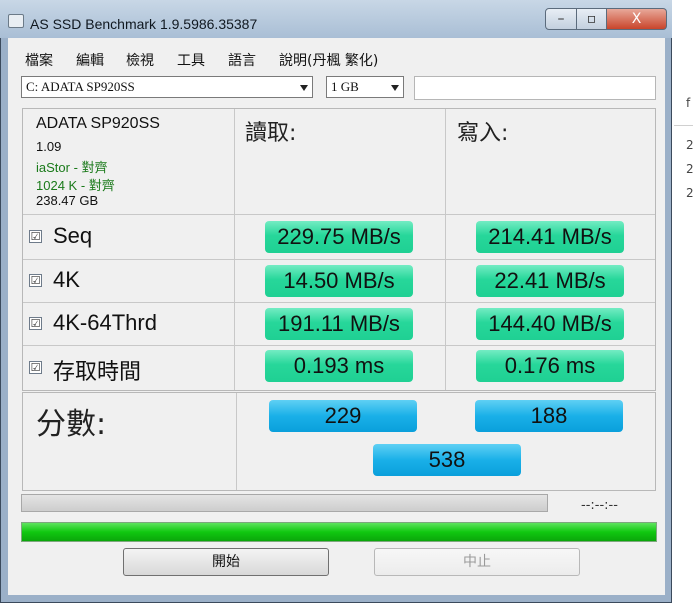 This screenshot has width=693, height=603. Describe the element at coordinates (66, 279) in the screenshot. I see `4k-label: 4K` at that location.